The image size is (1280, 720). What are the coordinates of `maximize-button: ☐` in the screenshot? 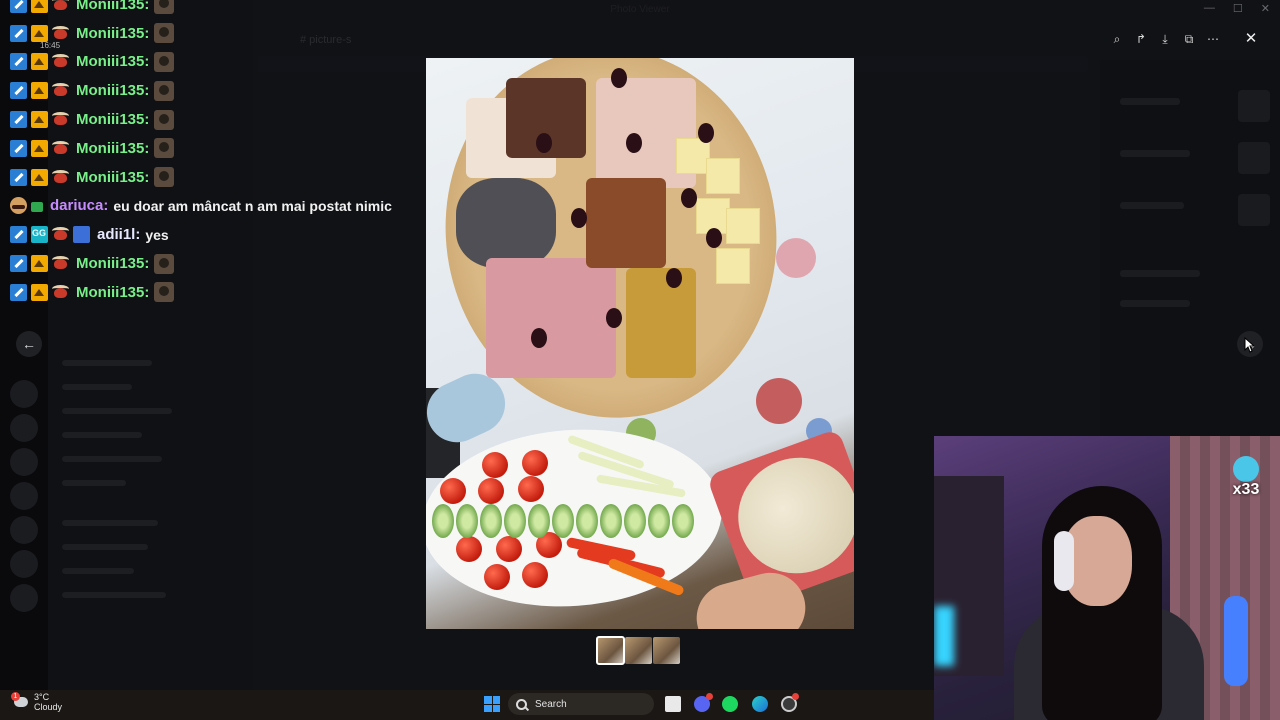 It's located at (1238, 8).